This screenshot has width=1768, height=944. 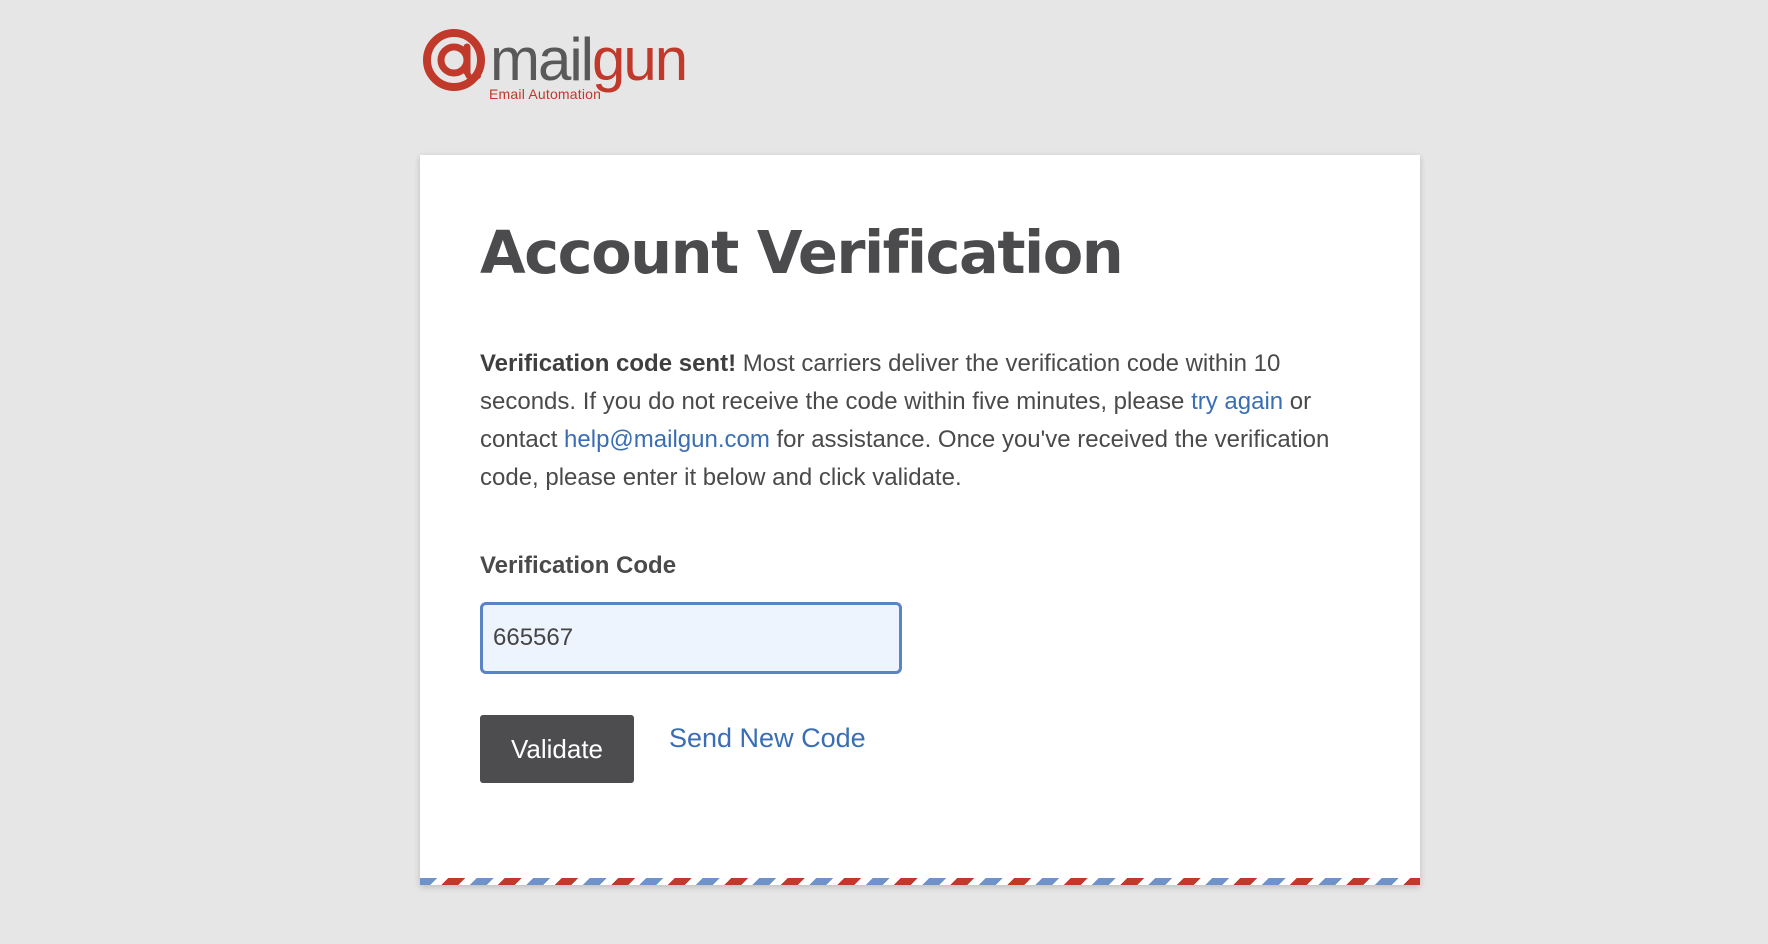 I want to click on try-again-link: try again, so click(x=1237, y=401).